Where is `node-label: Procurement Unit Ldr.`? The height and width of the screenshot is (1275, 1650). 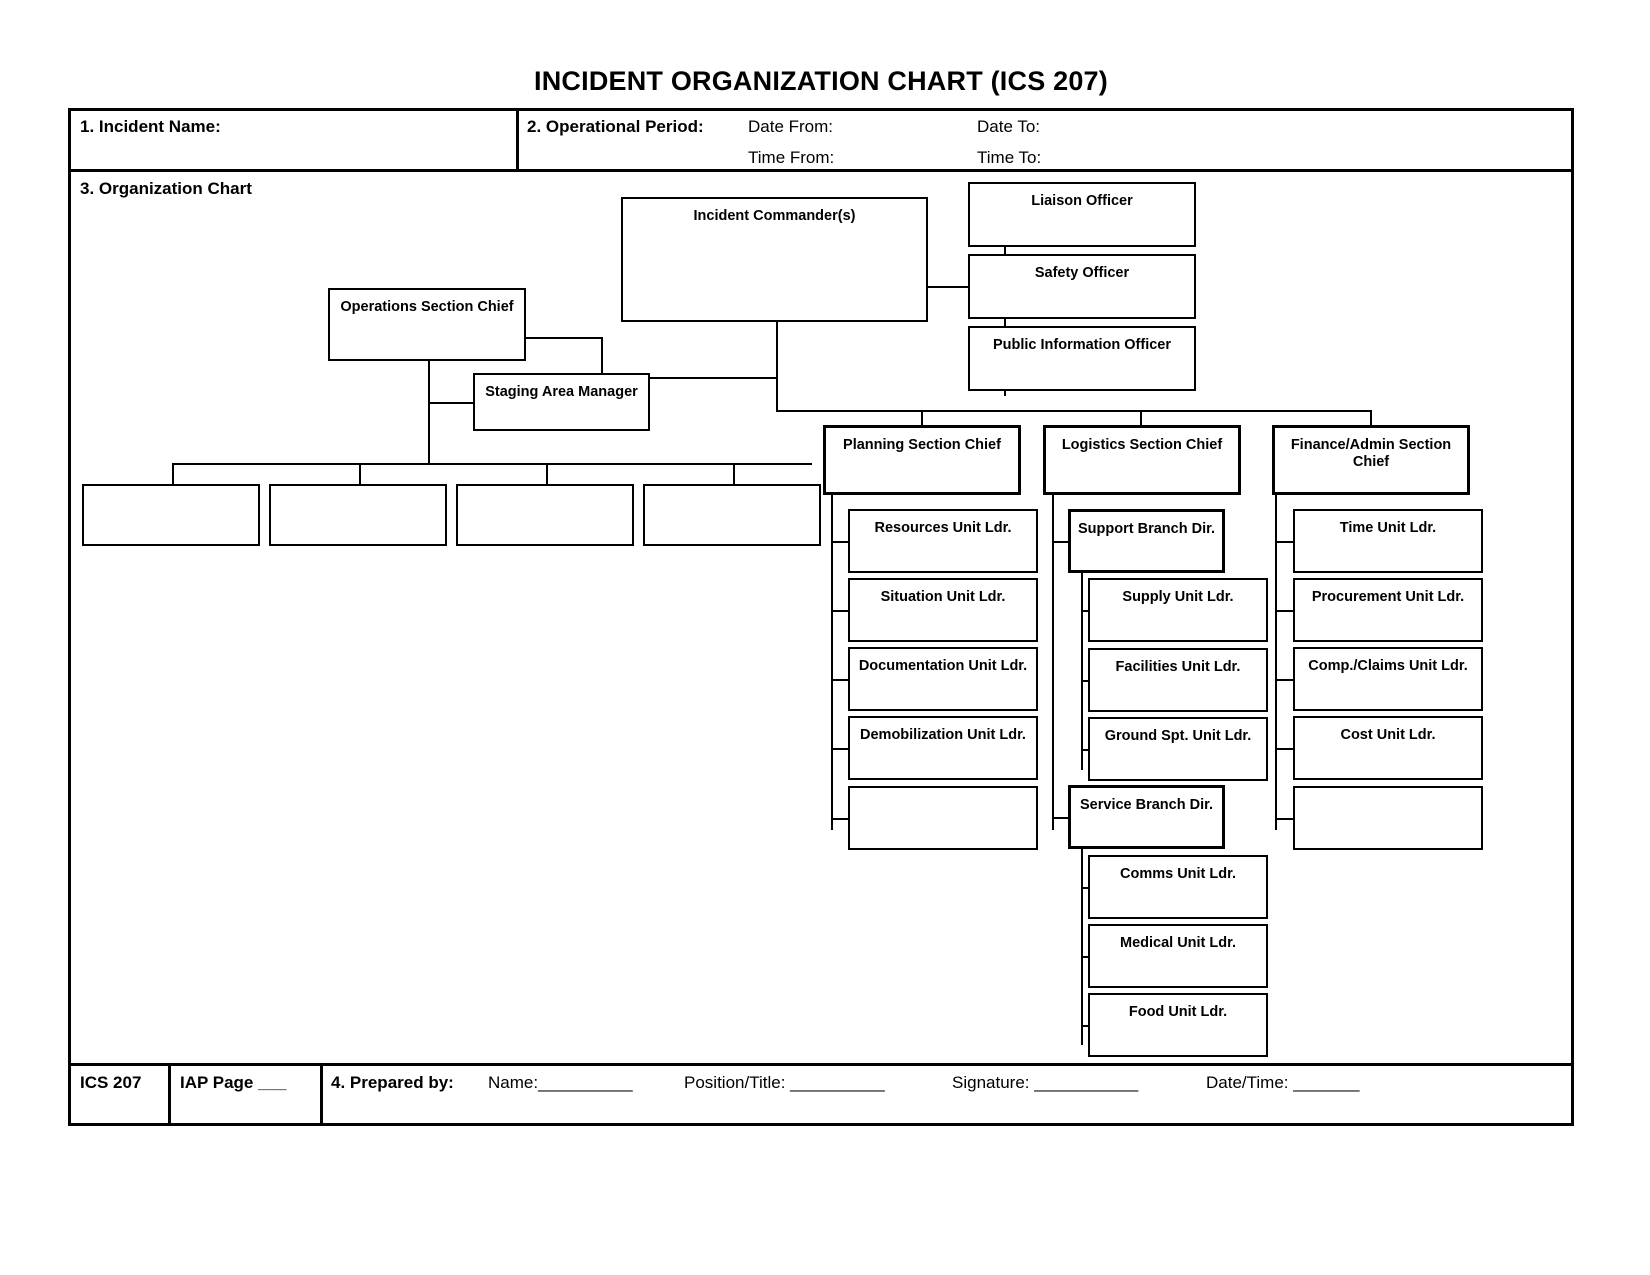
node-label: Procurement Unit Ldr. is located at coordinates (1388, 597).